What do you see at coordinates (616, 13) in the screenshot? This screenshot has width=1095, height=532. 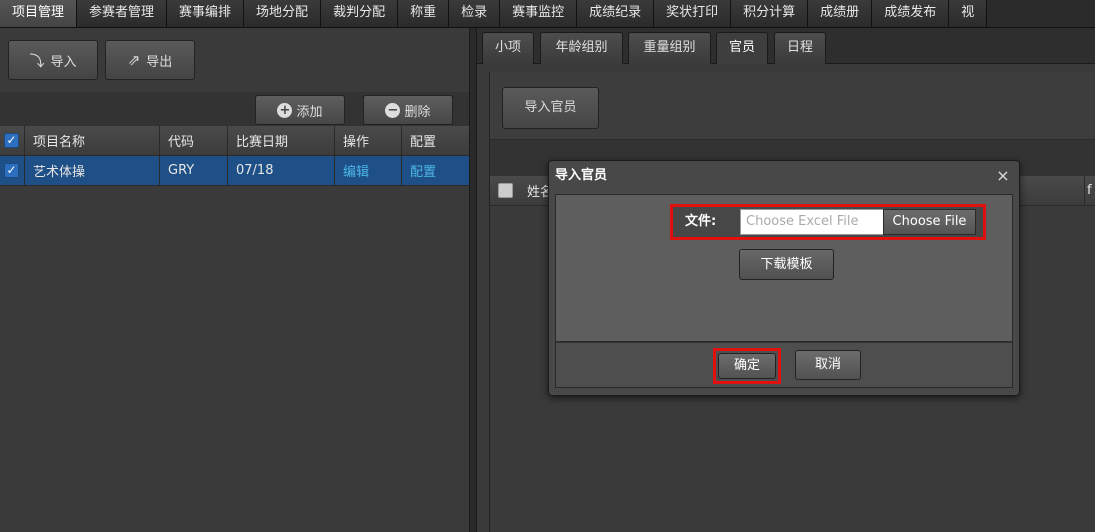 I see `menu-item-score-records: 成绩纪录` at bounding box center [616, 13].